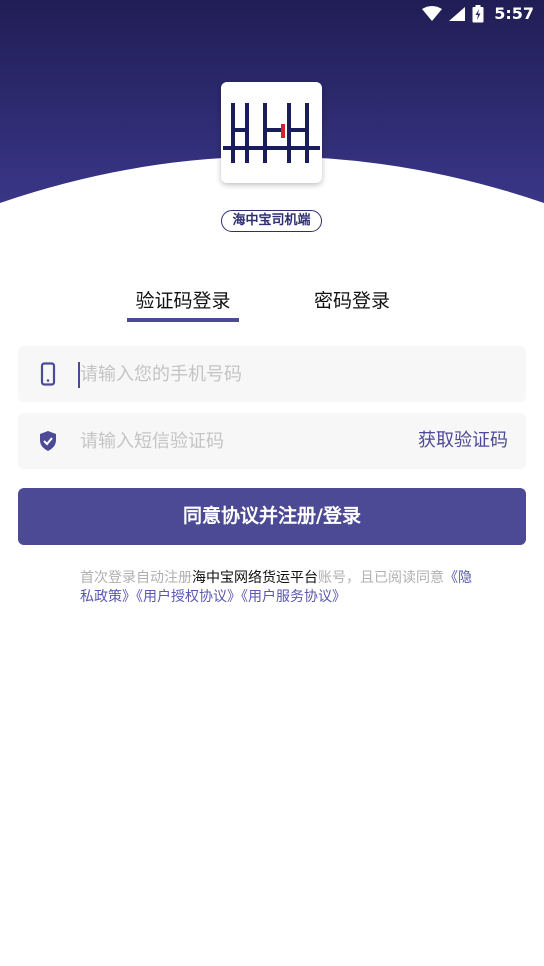  I want to click on signal-icon, so click(457, 13).